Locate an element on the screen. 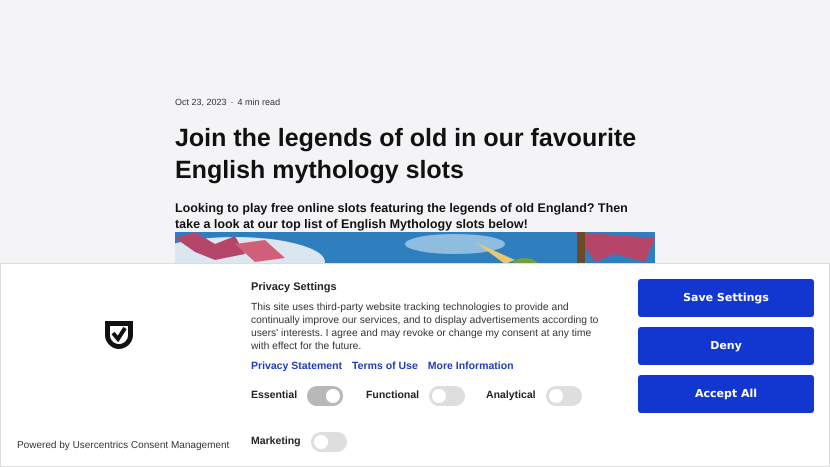  shield-check-icon is located at coordinates (119, 335).